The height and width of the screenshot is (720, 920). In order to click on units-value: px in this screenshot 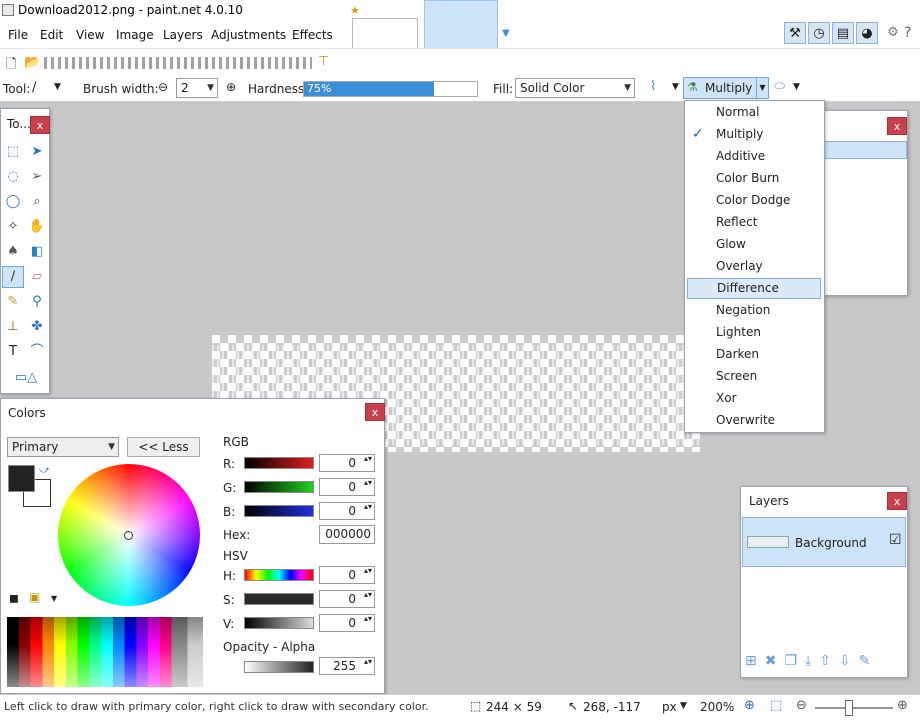, I will do `click(669, 707)`.